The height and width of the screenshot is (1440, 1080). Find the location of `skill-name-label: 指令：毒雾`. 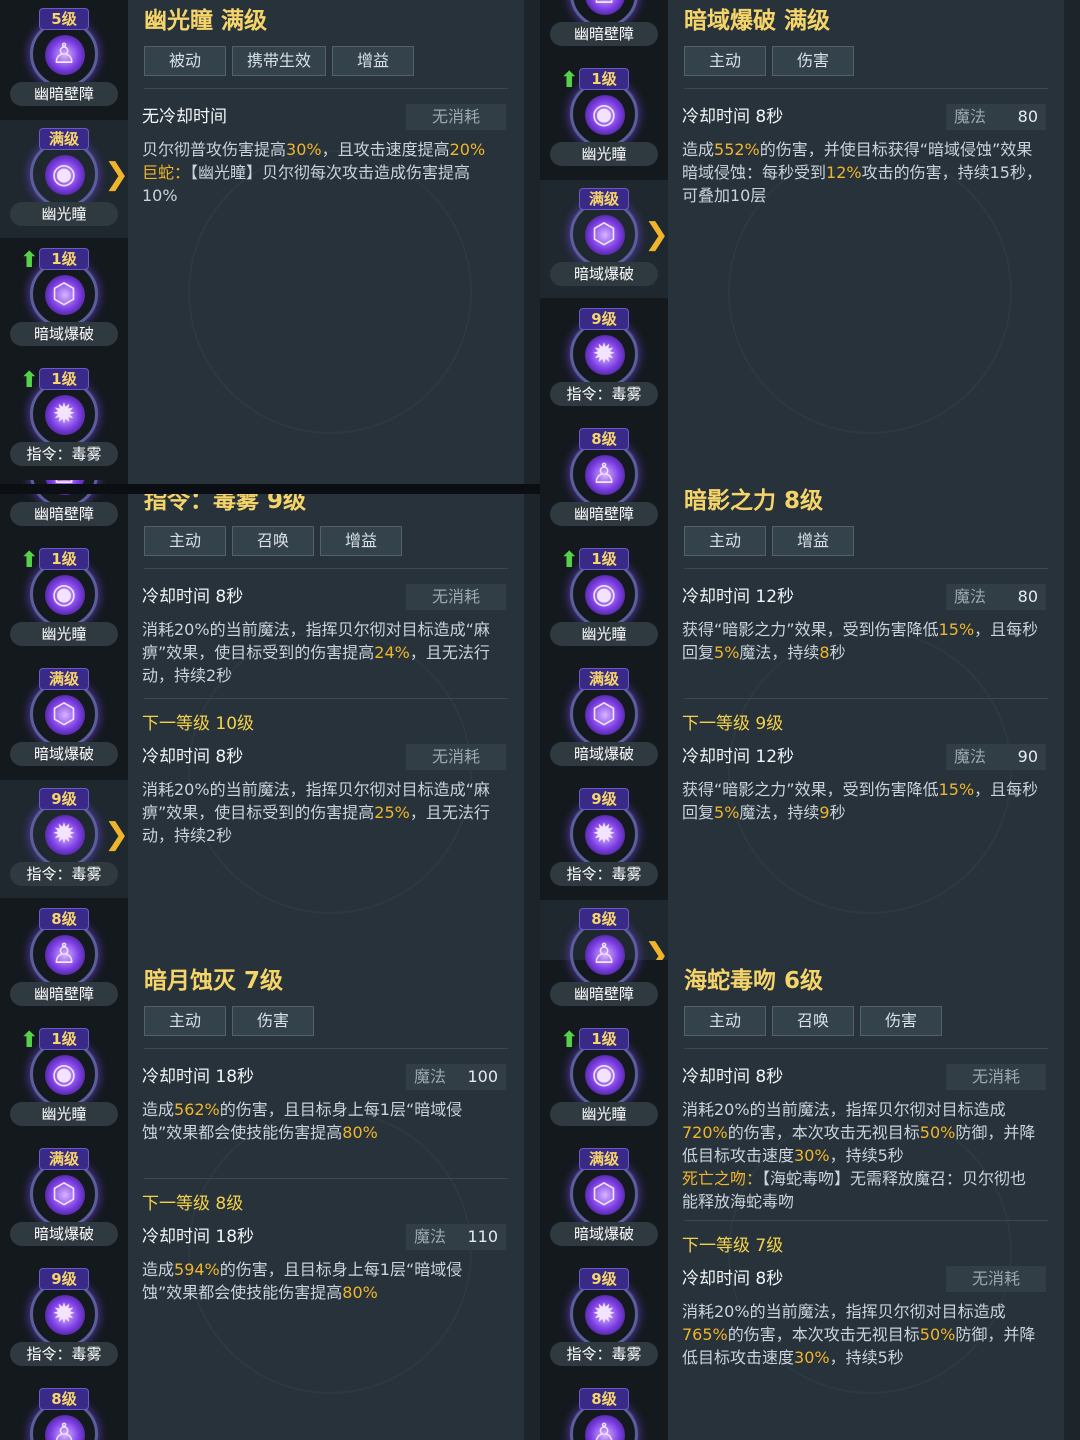

skill-name-label: 指令：毒雾 is located at coordinates (64, 1354).